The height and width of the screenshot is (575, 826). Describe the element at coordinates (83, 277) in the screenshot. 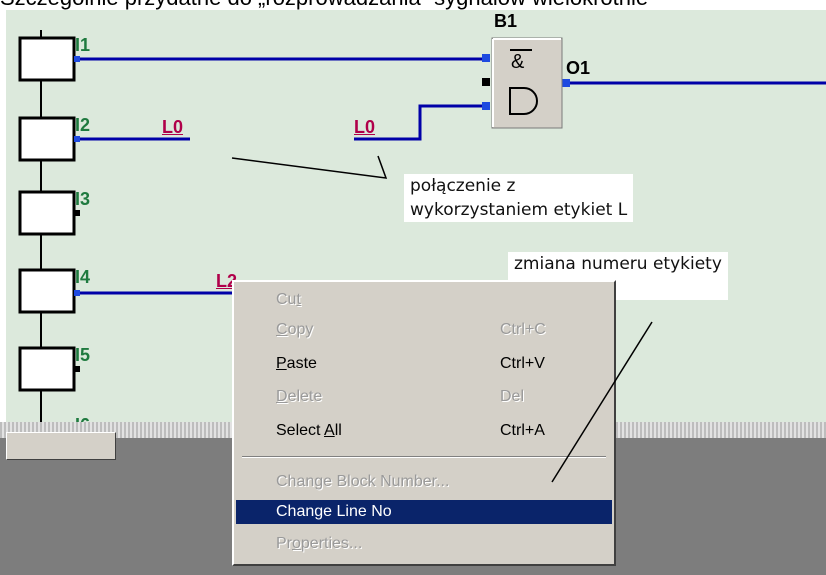

I see `input-label-i4: I4` at that location.